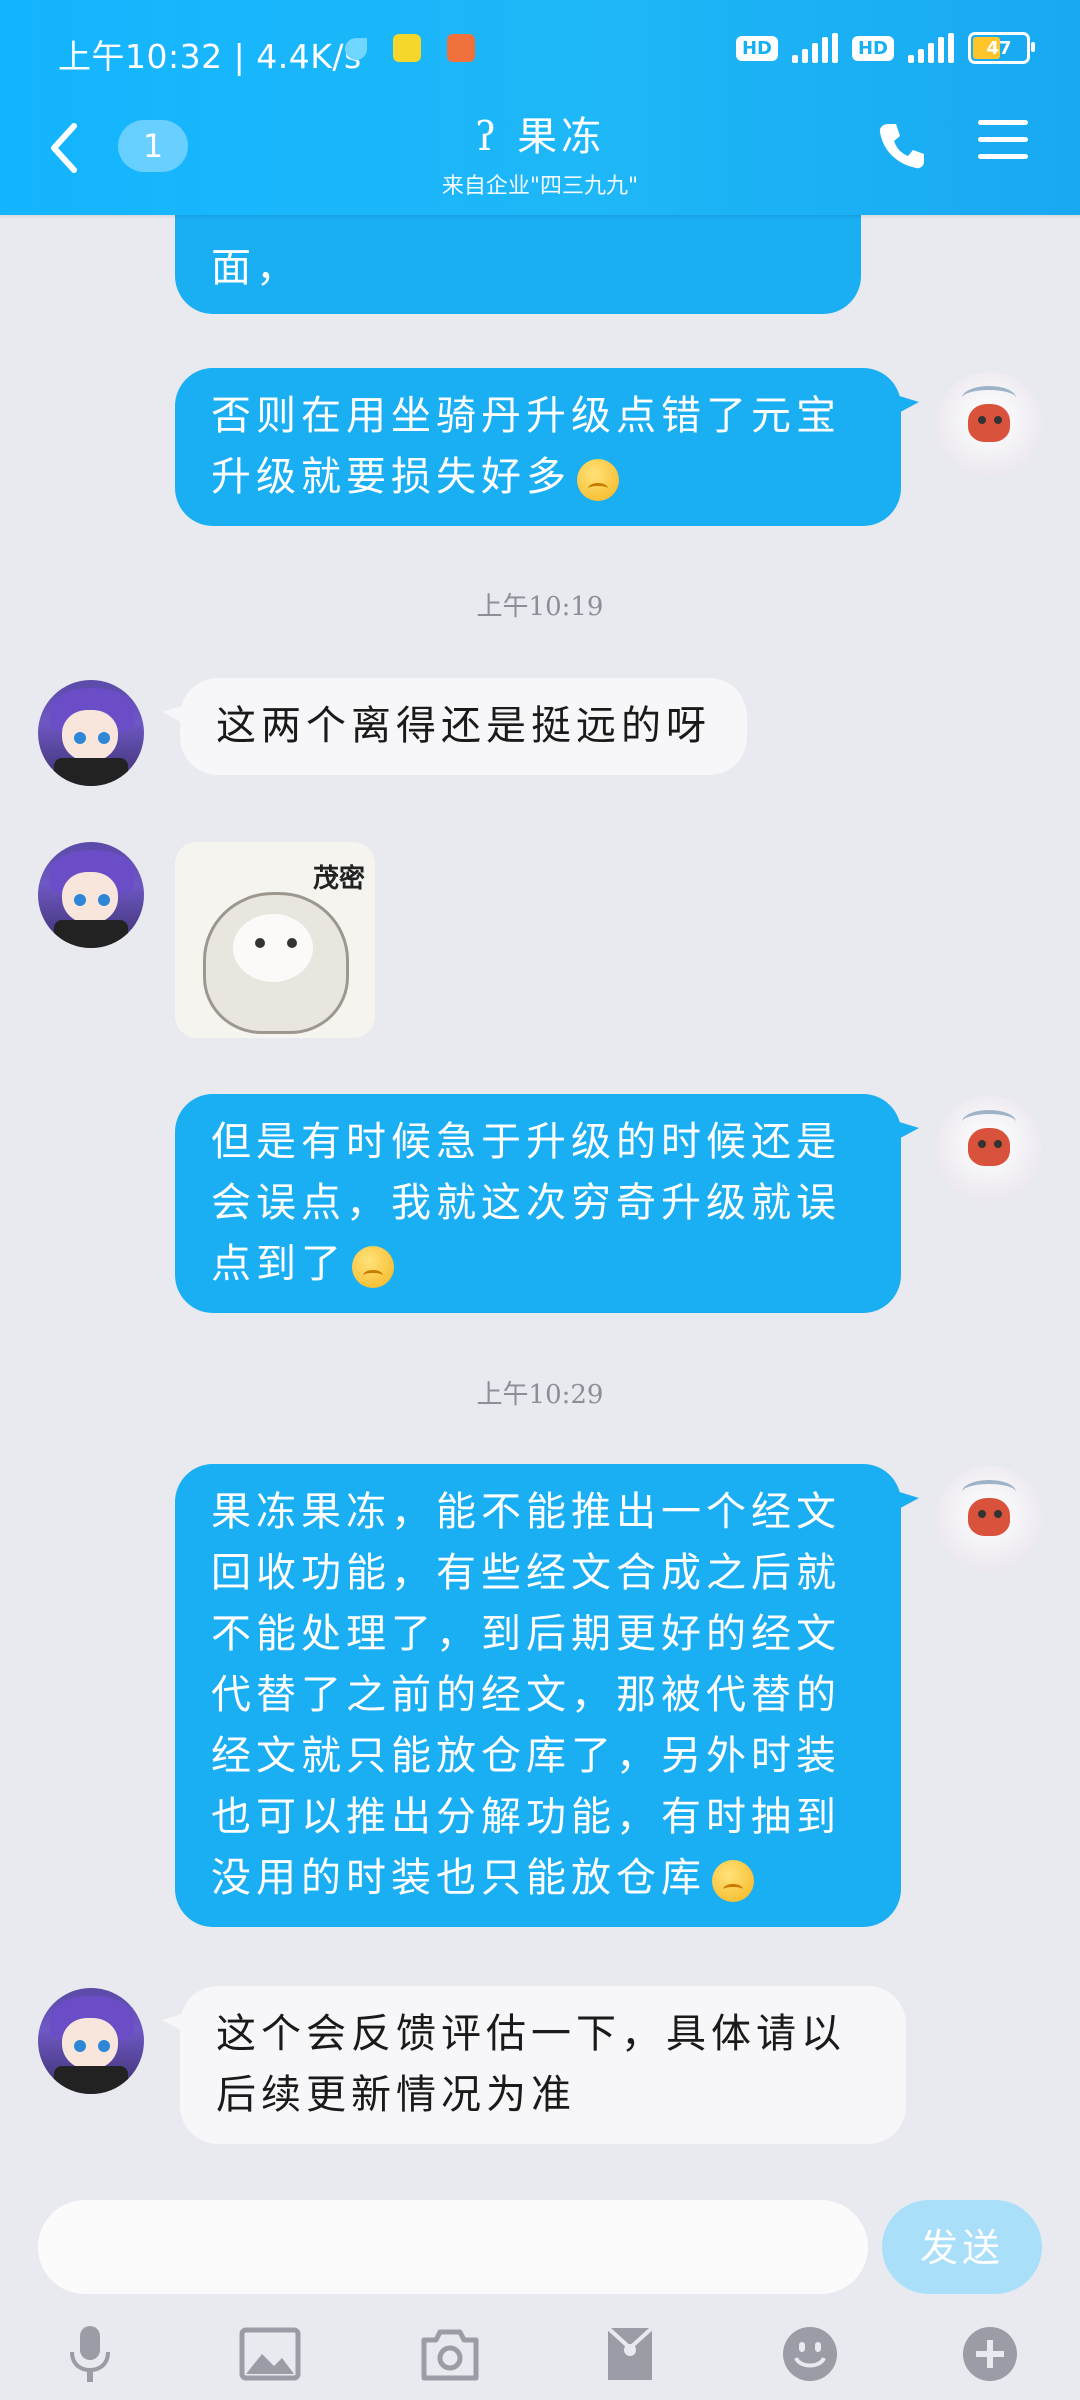  I want to click on app-notification-icon, so click(407, 48).